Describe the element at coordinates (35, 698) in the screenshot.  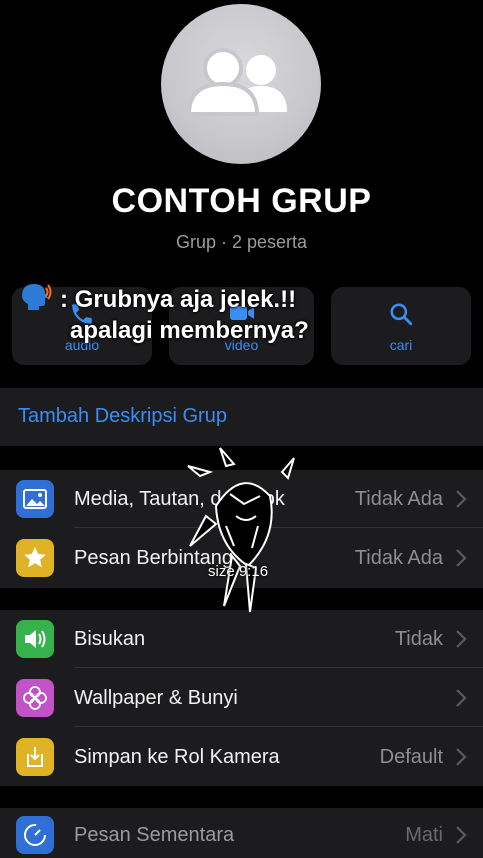
I see `flower-icon` at that location.